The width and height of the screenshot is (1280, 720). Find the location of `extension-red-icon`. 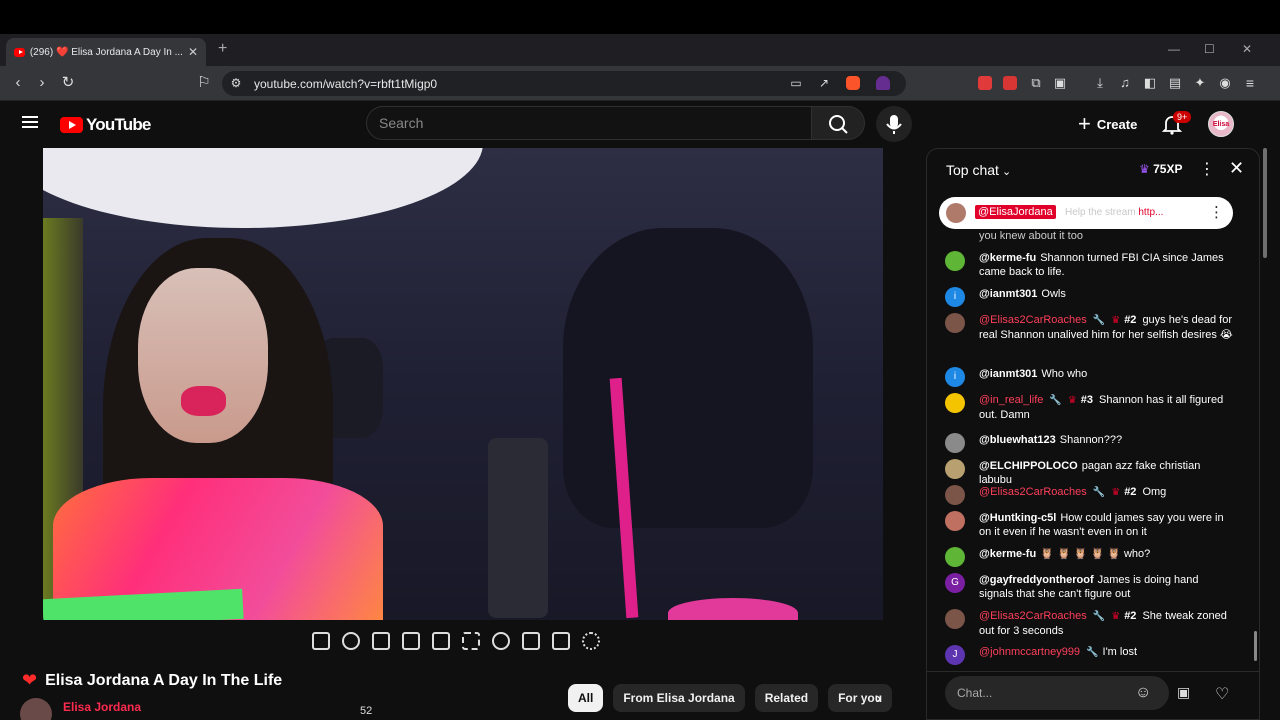

extension-red-icon is located at coordinates (985, 83).